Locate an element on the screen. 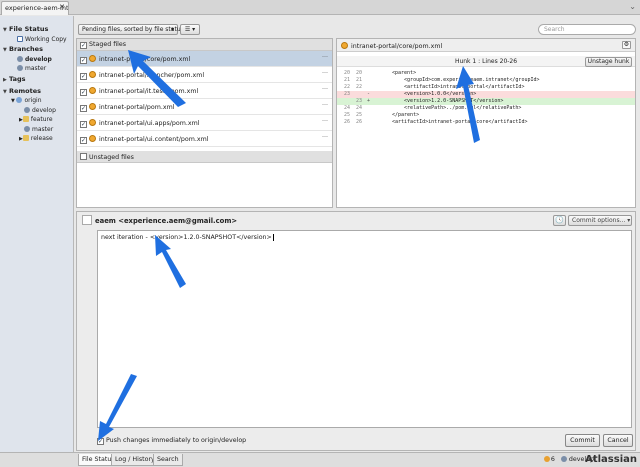  text-caret is located at coordinates (273, 237).